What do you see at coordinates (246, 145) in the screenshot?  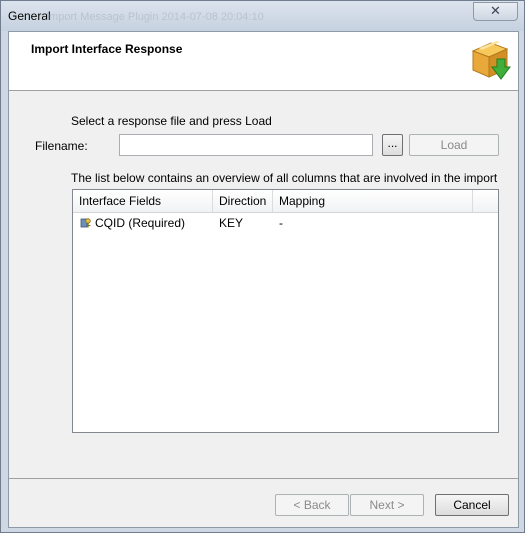 I see `filename-input` at bounding box center [246, 145].